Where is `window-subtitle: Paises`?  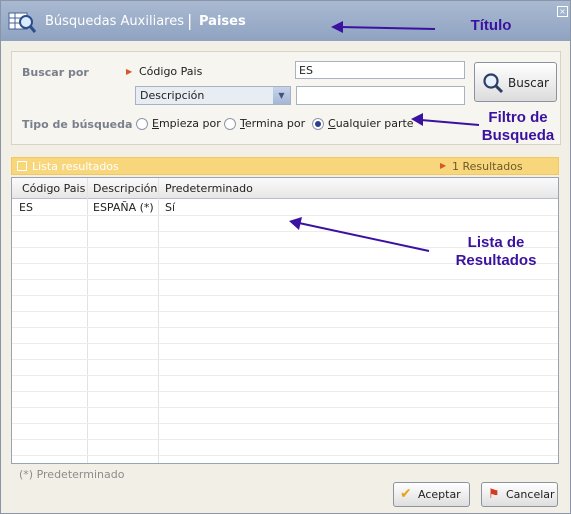
window-subtitle: Paises is located at coordinates (222, 21).